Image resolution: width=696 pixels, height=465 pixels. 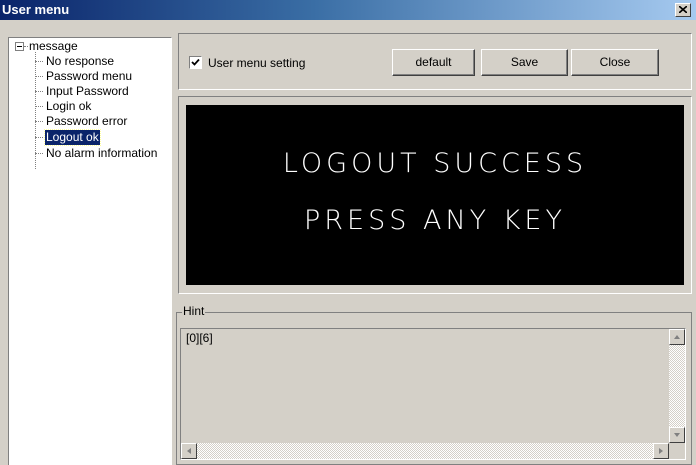 What do you see at coordinates (36, 9) in the screenshot?
I see `window-title: User menu` at bounding box center [36, 9].